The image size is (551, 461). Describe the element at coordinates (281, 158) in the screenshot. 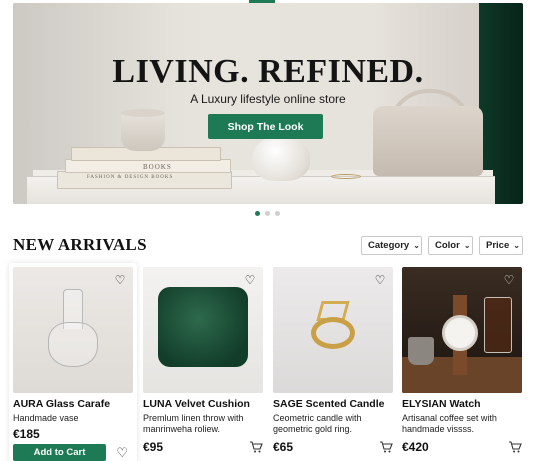

I see `hero-ceramic-sphere` at that location.